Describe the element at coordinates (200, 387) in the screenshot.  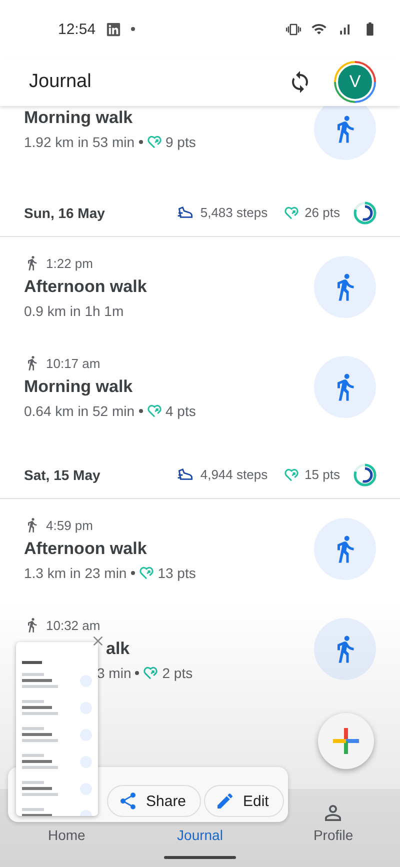
I see `activity-row: 10:17 am Morning walk 0.64 km in 52 min 4 pts` at that location.